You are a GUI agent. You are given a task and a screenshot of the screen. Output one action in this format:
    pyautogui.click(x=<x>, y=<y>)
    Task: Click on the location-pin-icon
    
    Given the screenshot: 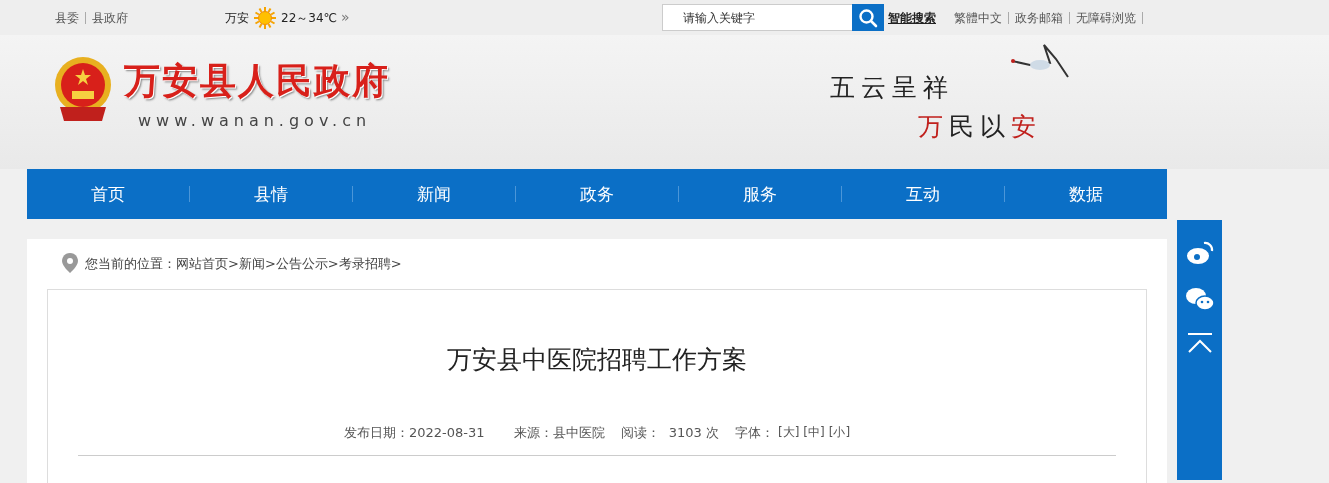 What is the action you would take?
    pyautogui.click(x=70, y=264)
    